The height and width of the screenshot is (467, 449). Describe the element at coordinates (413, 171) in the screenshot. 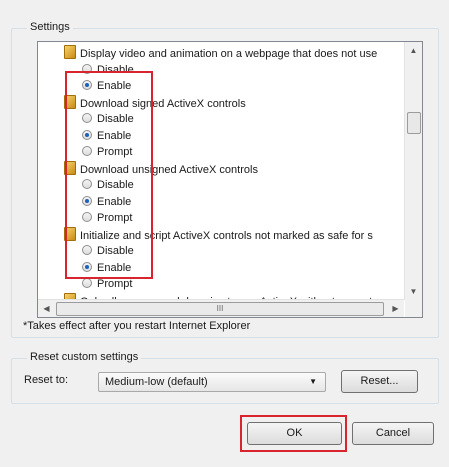

I see `vertical-scrollbar: ▲ ▼` at that location.